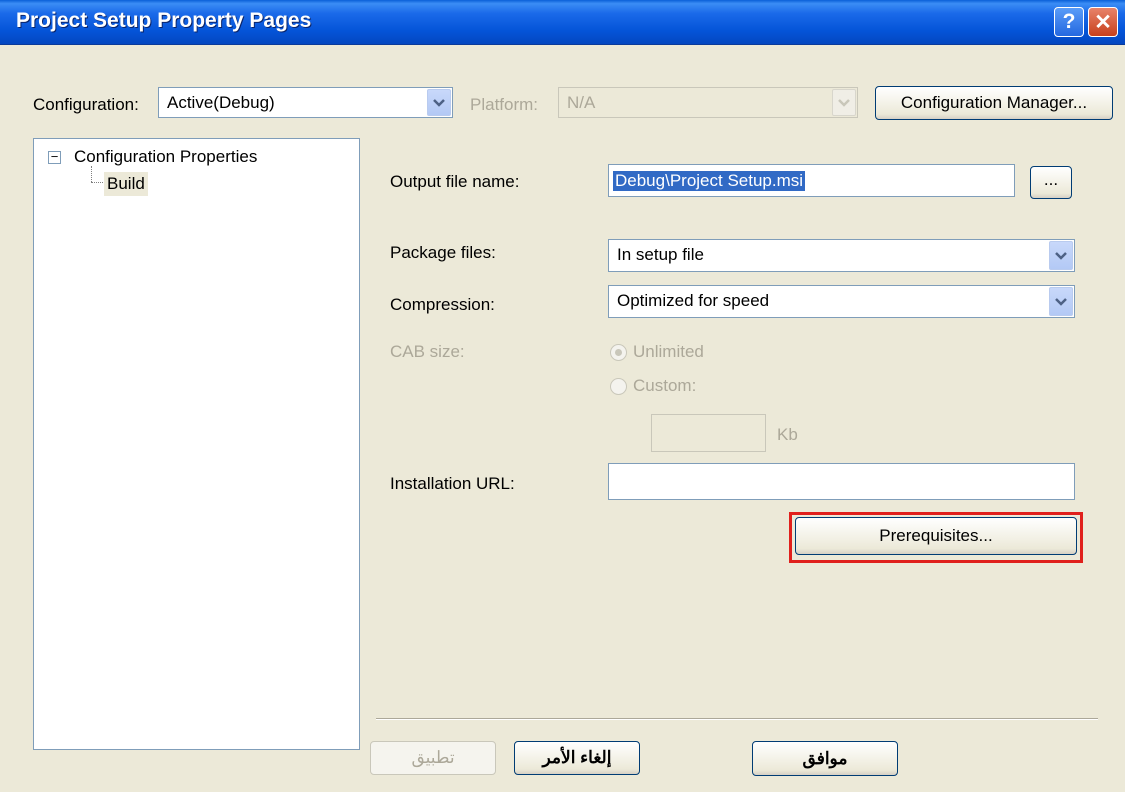 This screenshot has height=792, width=1125. What do you see at coordinates (618, 386) in the screenshot?
I see `custom-radio` at bounding box center [618, 386].